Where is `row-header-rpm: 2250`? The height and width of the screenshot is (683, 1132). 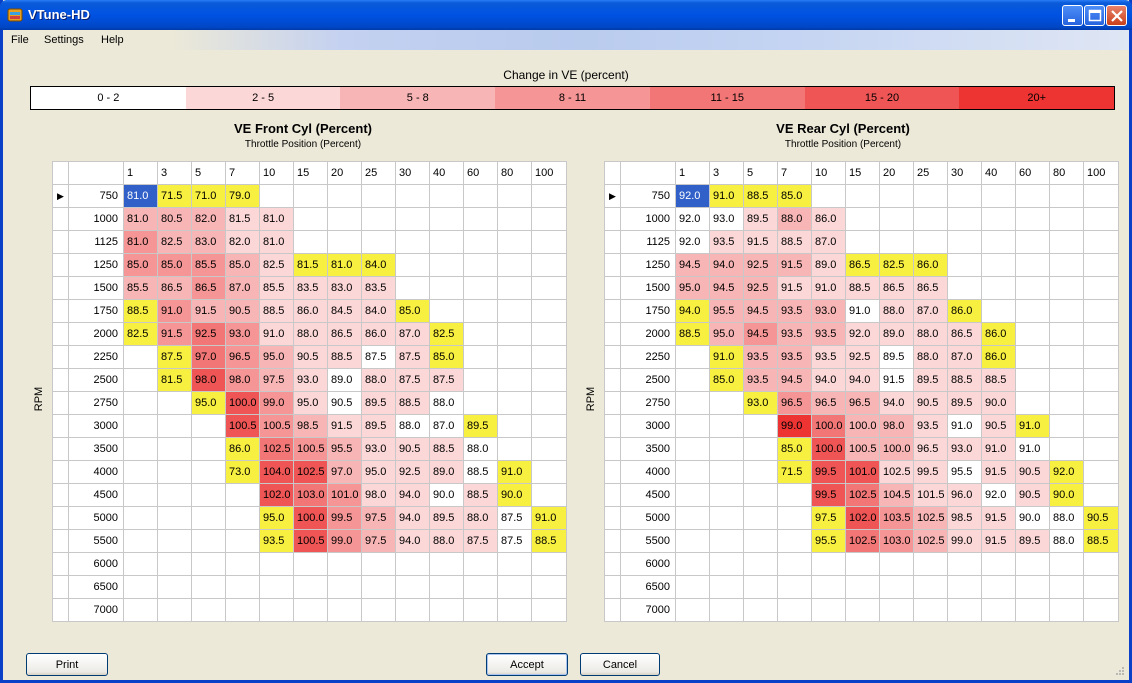
row-header-rpm: 2250 is located at coordinates (648, 357).